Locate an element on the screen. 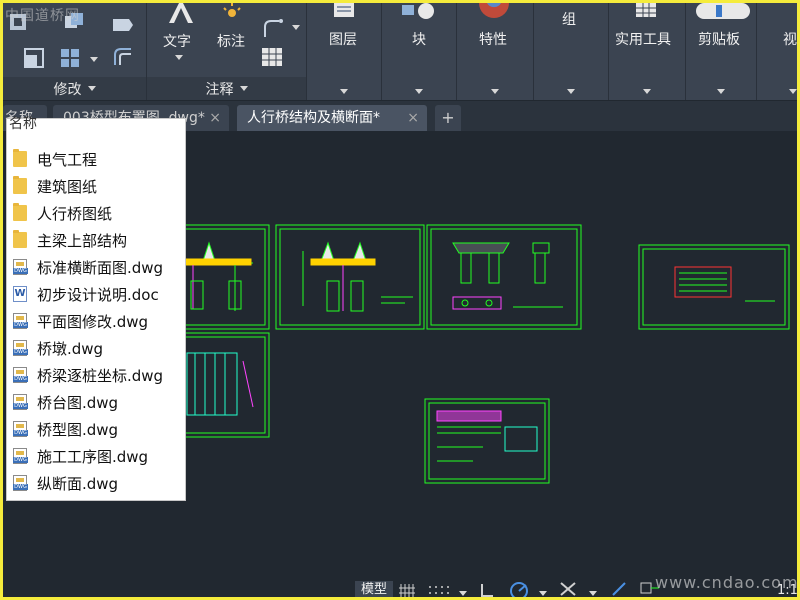 The height and width of the screenshot is (600, 800). file-list-item: 标准横断面图.dwg is located at coordinates (88, 267).